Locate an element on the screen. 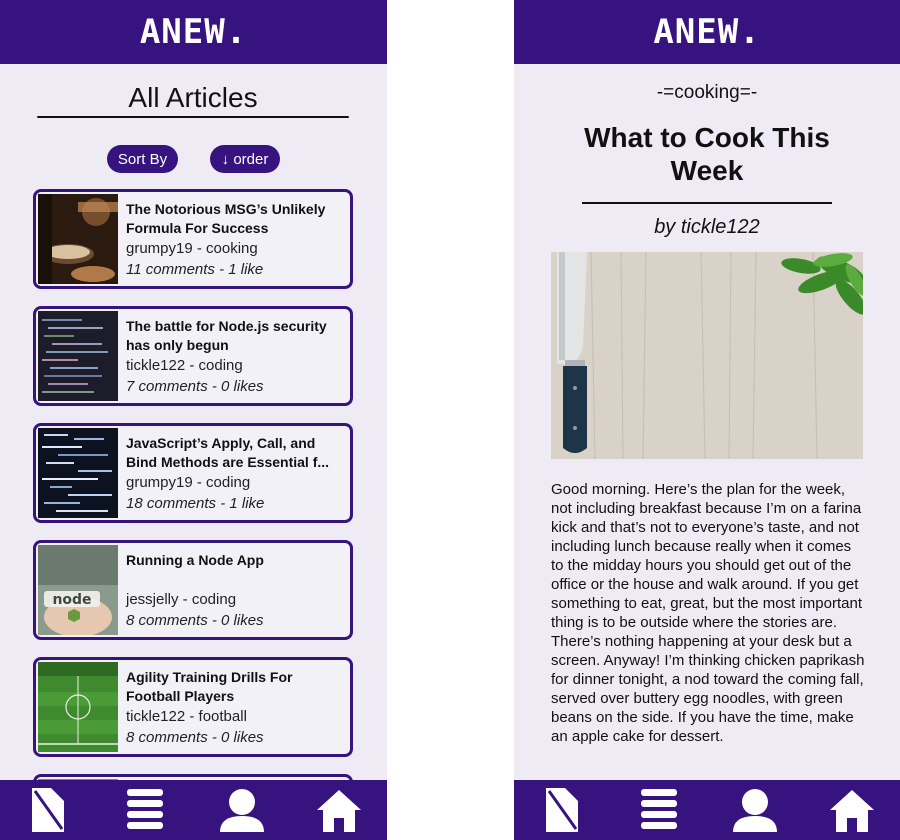 This screenshot has width=900, height=840. page-title: All Articles is located at coordinates (193, 97).